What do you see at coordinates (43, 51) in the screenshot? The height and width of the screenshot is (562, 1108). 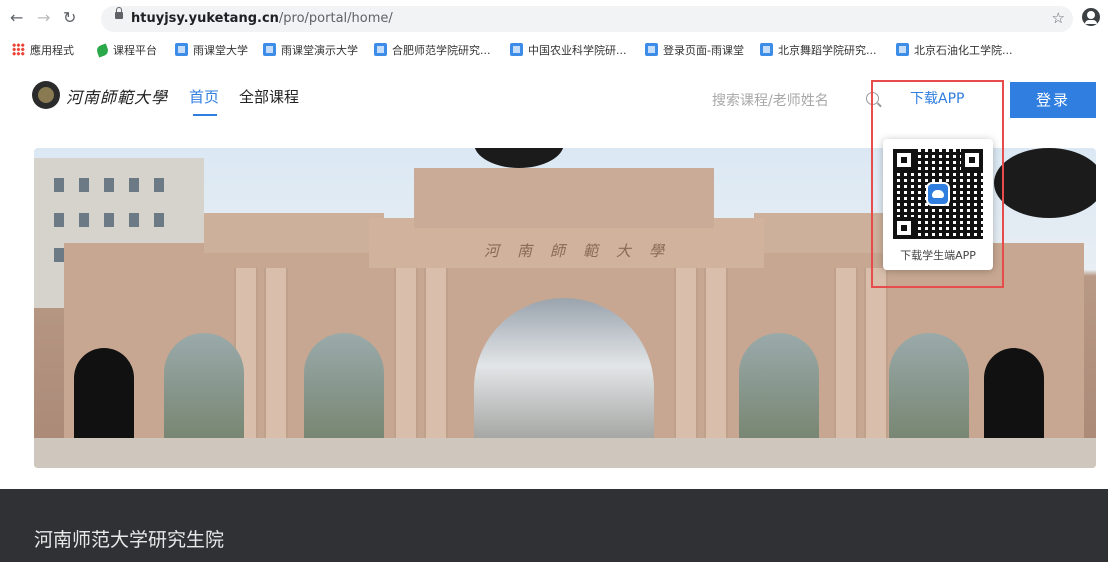 I see `bookmark-apps: 應用程式` at bounding box center [43, 51].